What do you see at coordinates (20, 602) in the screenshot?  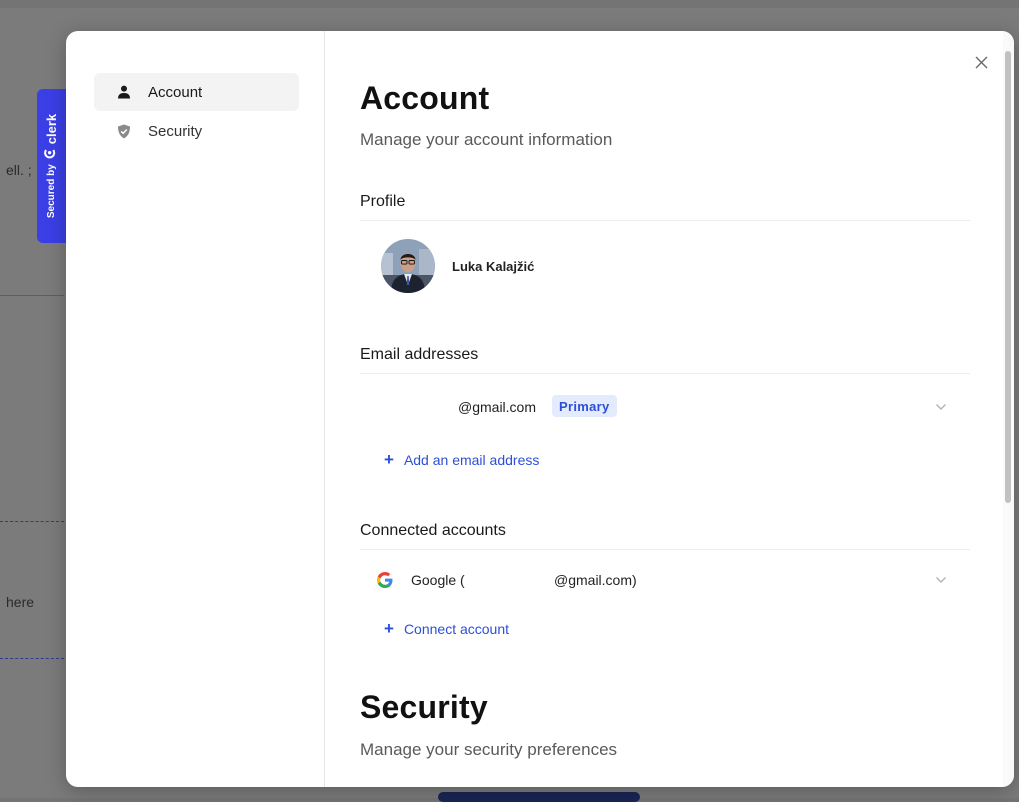 I see `backdrop-text-fragment: here` at bounding box center [20, 602].